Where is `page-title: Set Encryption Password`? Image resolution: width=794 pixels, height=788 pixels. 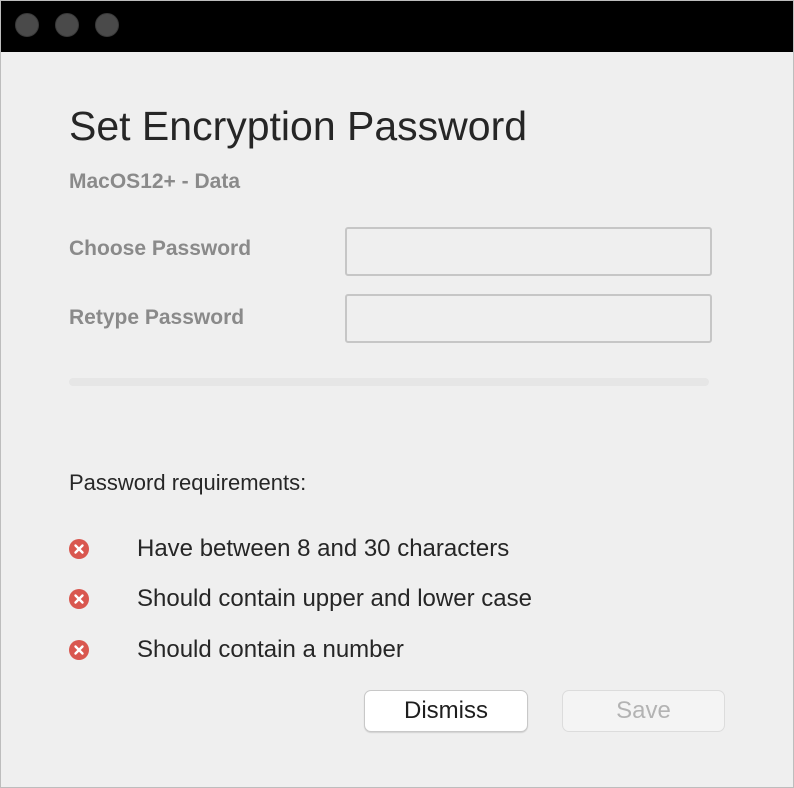
page-title: Set Encryption Password is located at coordinates (298, 126).